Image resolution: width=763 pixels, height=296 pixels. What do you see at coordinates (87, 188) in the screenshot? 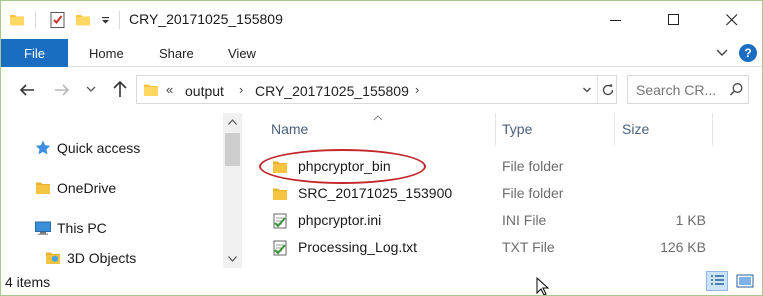
I see `nav-item-label: OneDrive` at bounding box center [87, 188].